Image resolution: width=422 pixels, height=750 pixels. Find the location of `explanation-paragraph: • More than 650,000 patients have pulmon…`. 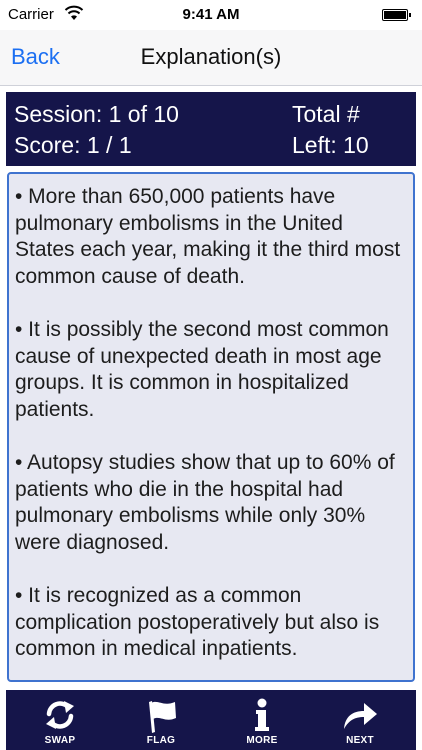

explanation-paragraph: • More than 650,000 patients have pulmon… is located at coordinates (208, 236).